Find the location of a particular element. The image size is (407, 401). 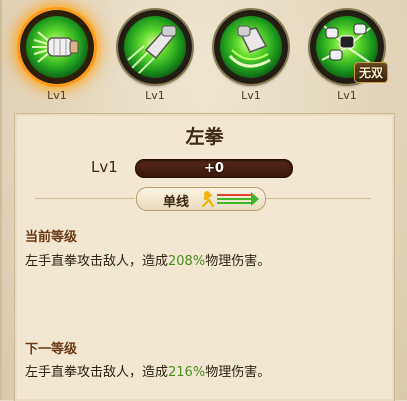

current-level-header: 当前等级 is located at coordinates (51, 237).